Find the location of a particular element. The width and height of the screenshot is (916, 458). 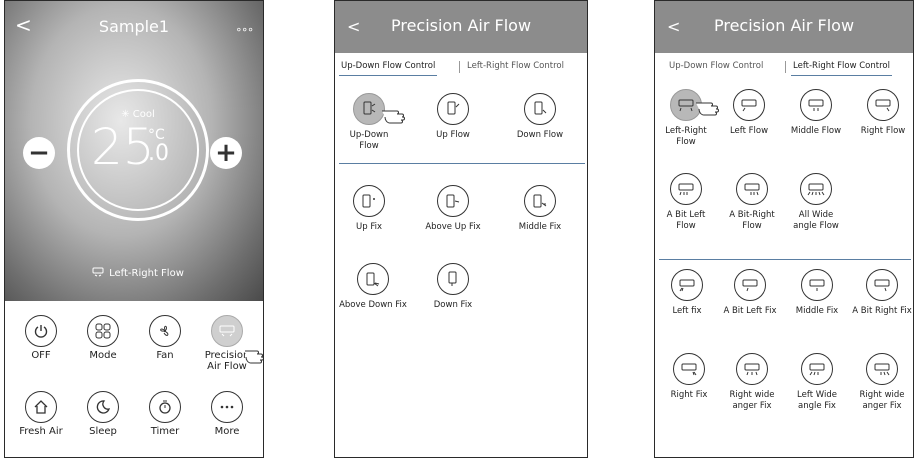

middle-fix-icon is located at coordinates (540, 201).